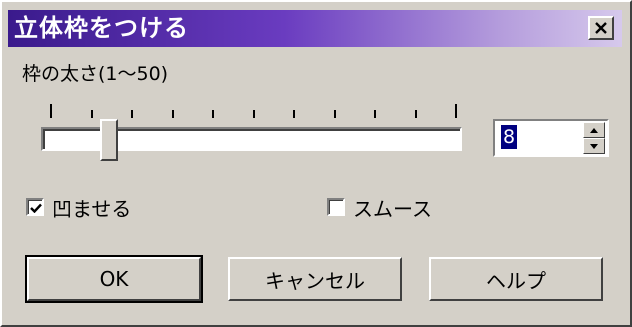 The image size is (632, 327). I want to click on smooth-label: スムース, so click(392, 208).